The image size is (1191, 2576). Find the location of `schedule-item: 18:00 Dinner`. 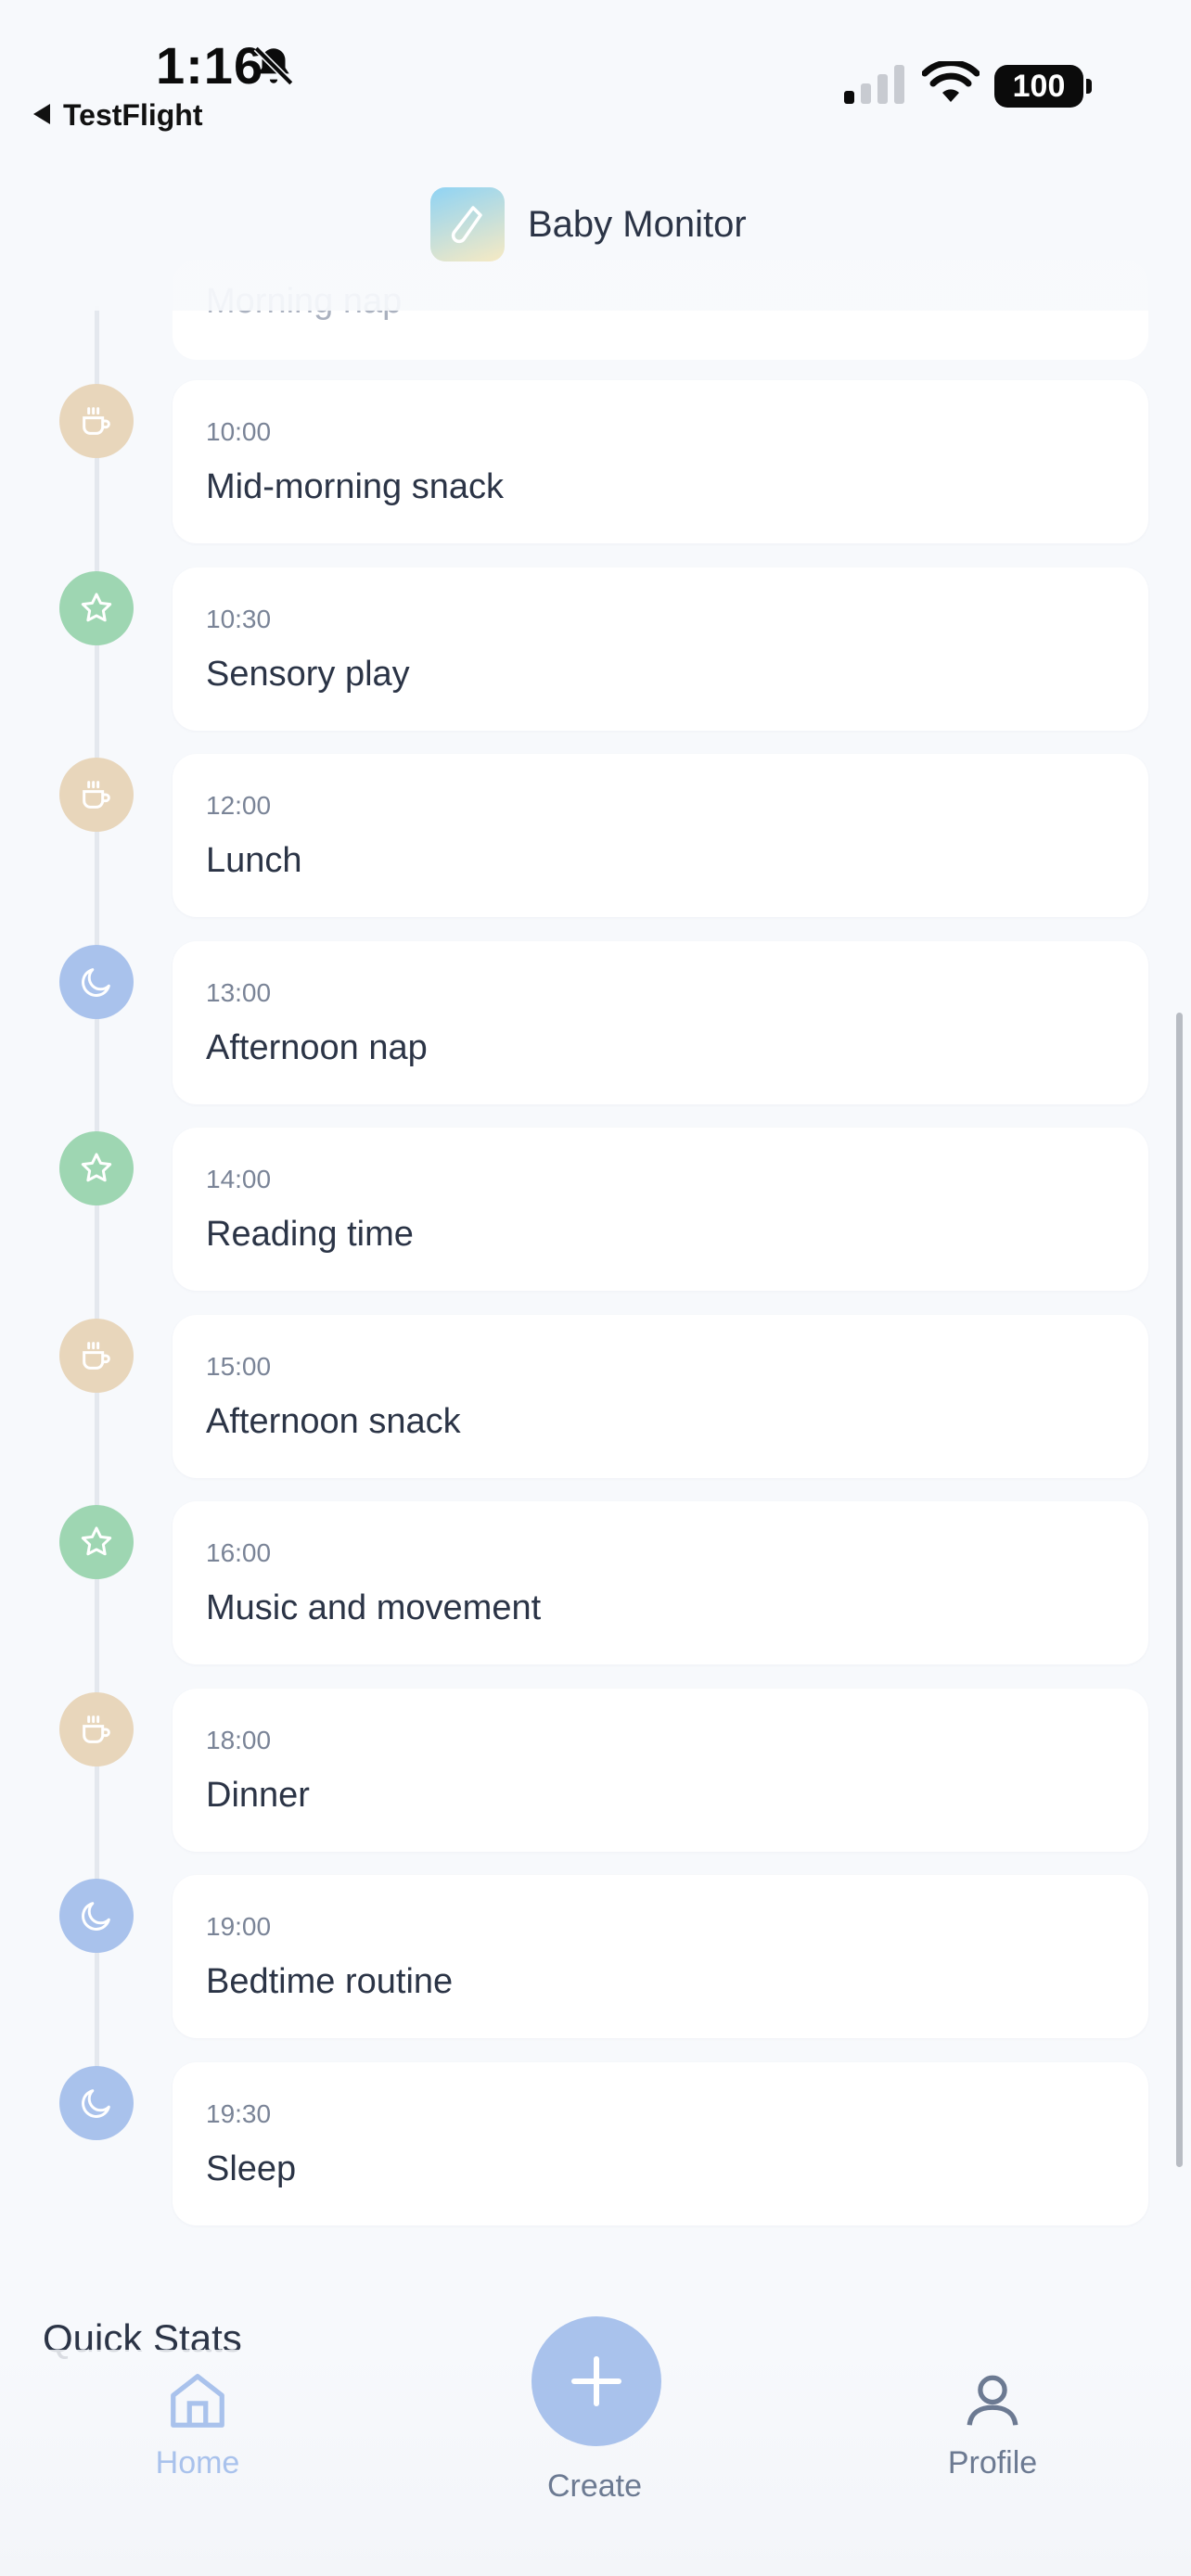

schedule-item: 18:00 Dinner is located at coordinates (595, 1774).